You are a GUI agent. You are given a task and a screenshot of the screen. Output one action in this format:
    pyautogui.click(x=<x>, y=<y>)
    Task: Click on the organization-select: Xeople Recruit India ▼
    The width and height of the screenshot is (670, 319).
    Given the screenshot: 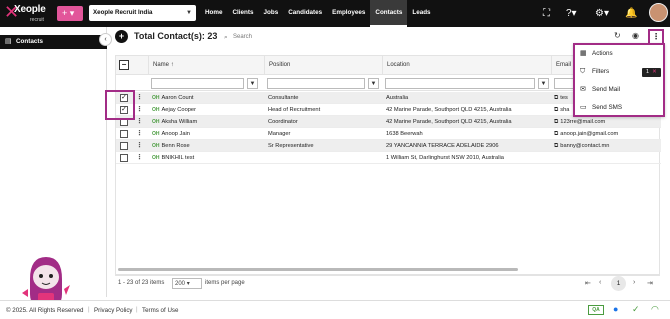 What is the action you would take?
    pyautogui.click(x=142, y=13)
    